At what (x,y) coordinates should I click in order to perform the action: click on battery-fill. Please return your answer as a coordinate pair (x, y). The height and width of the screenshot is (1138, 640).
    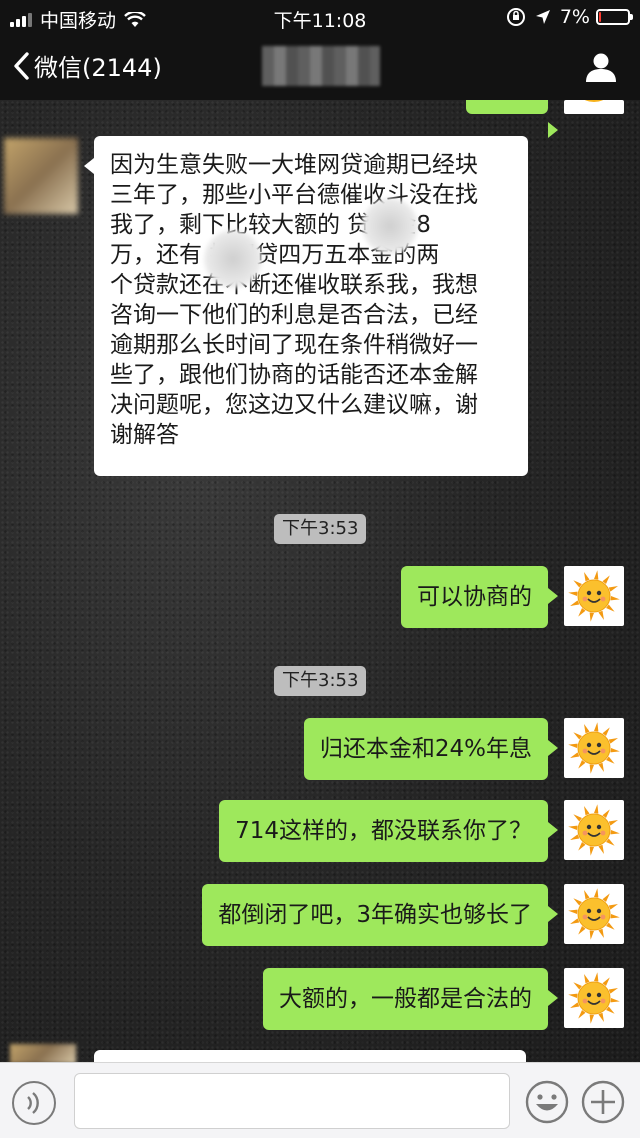
    Looking at the image, I should click on (600, 17).